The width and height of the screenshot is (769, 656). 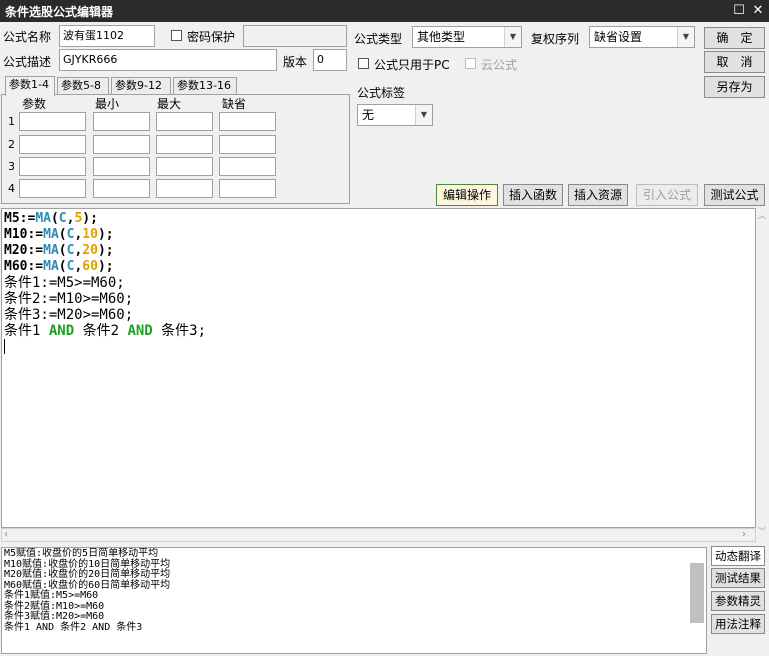 I want to click on text-cursor, so click(x=4, y=346).